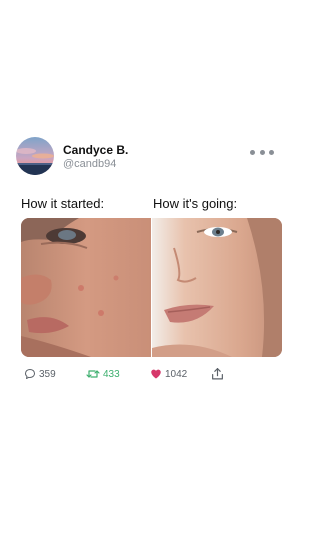  What do you see at coordinates (195, 203) in the screenshot?
I see `caption-how-its-going: How it's going:` at bounding box center [195, 203].